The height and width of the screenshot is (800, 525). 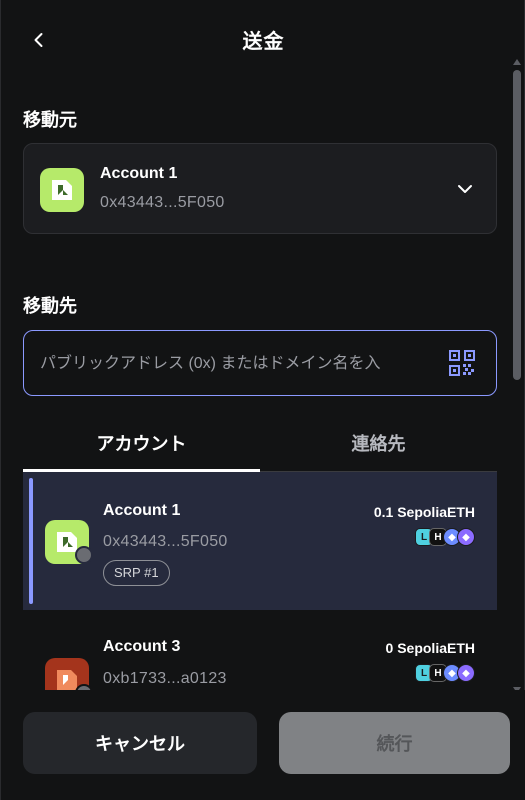 I want to click on from-account-select: Account 1 0x43443...5F050, so click(x=260, y=188).